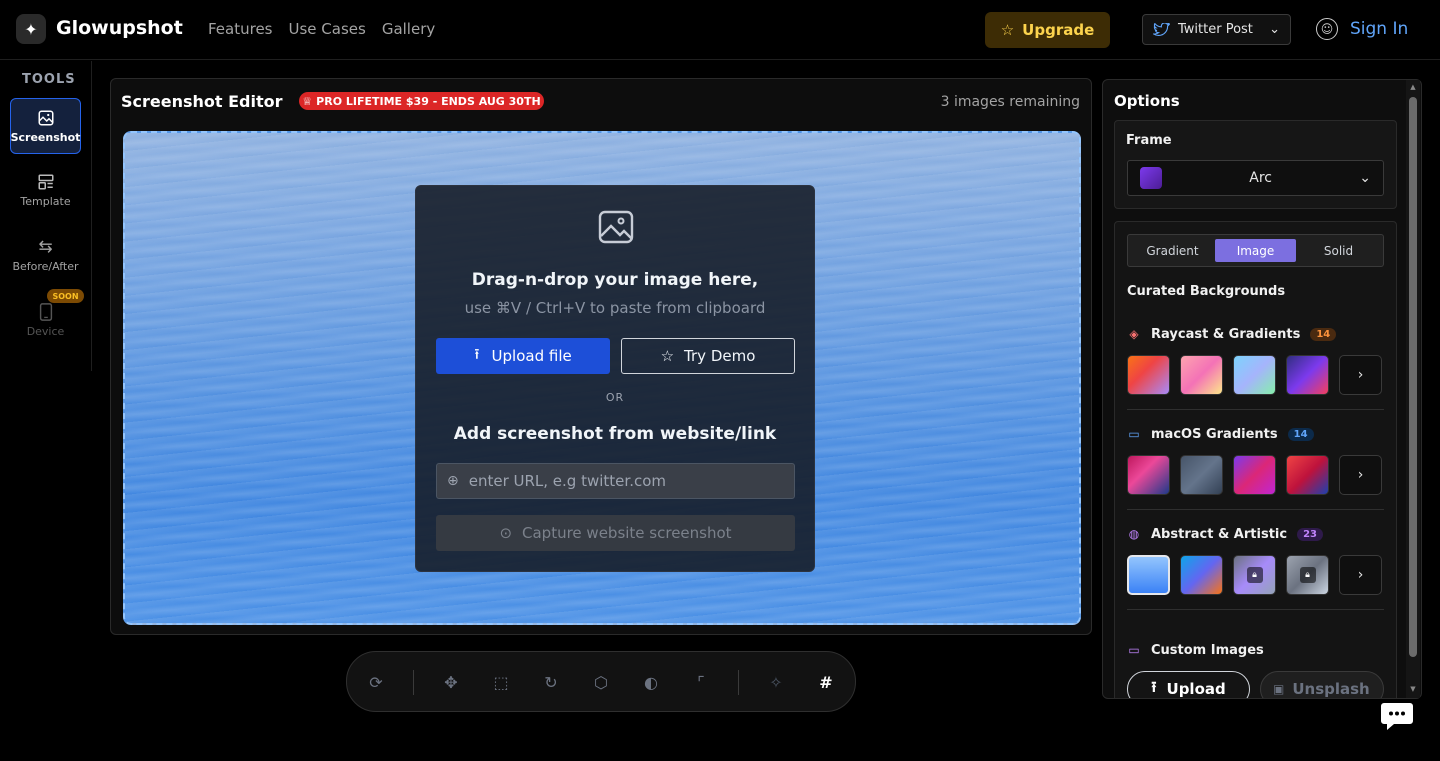 The image size is (1440, 761). Describe the element at coordinates (826, 682) in the screenshot. I see `crop-icon: #` at that location.